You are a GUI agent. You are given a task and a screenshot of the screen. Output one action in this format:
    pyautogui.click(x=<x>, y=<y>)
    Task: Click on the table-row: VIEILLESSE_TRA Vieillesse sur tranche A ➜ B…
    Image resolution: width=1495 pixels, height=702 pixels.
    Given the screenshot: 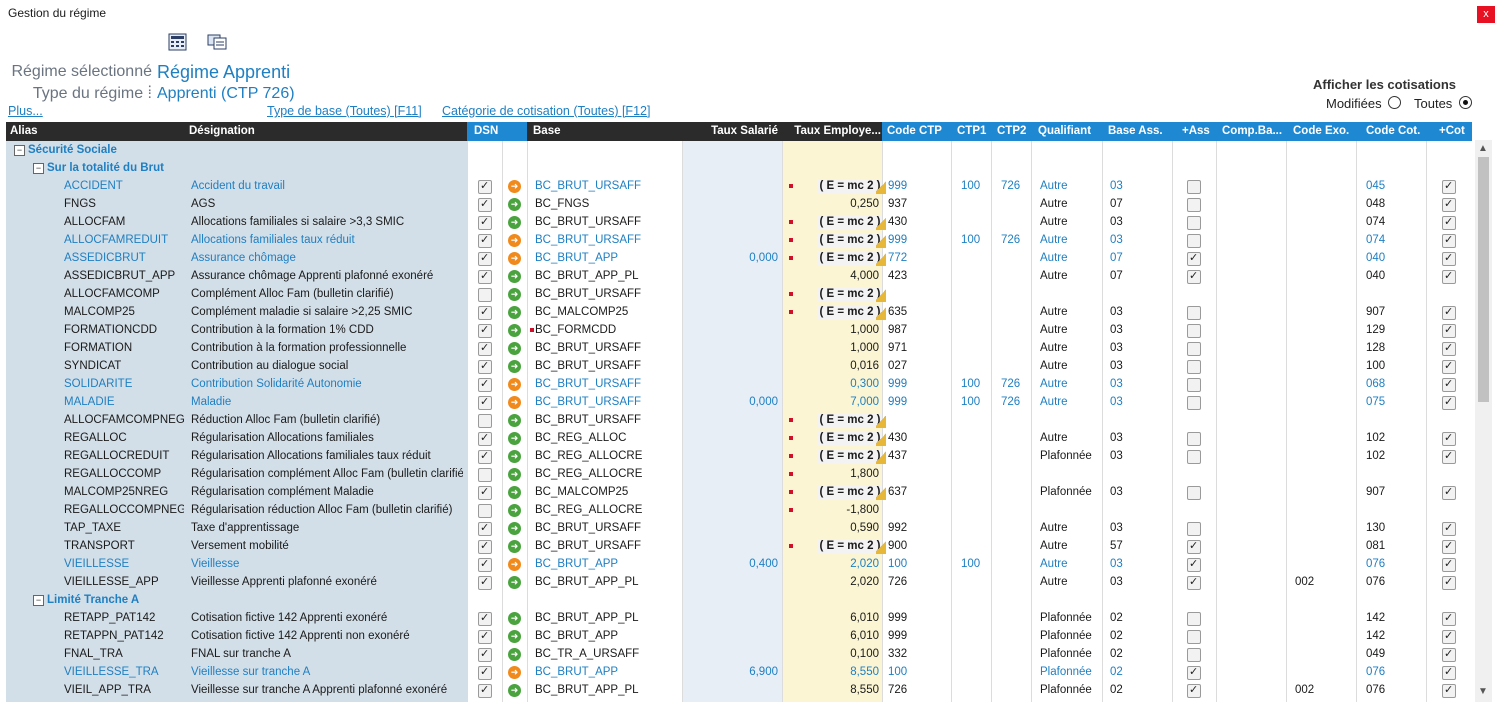 What is the action you would take?
    pyautogui.click(x=739, y=673)
    